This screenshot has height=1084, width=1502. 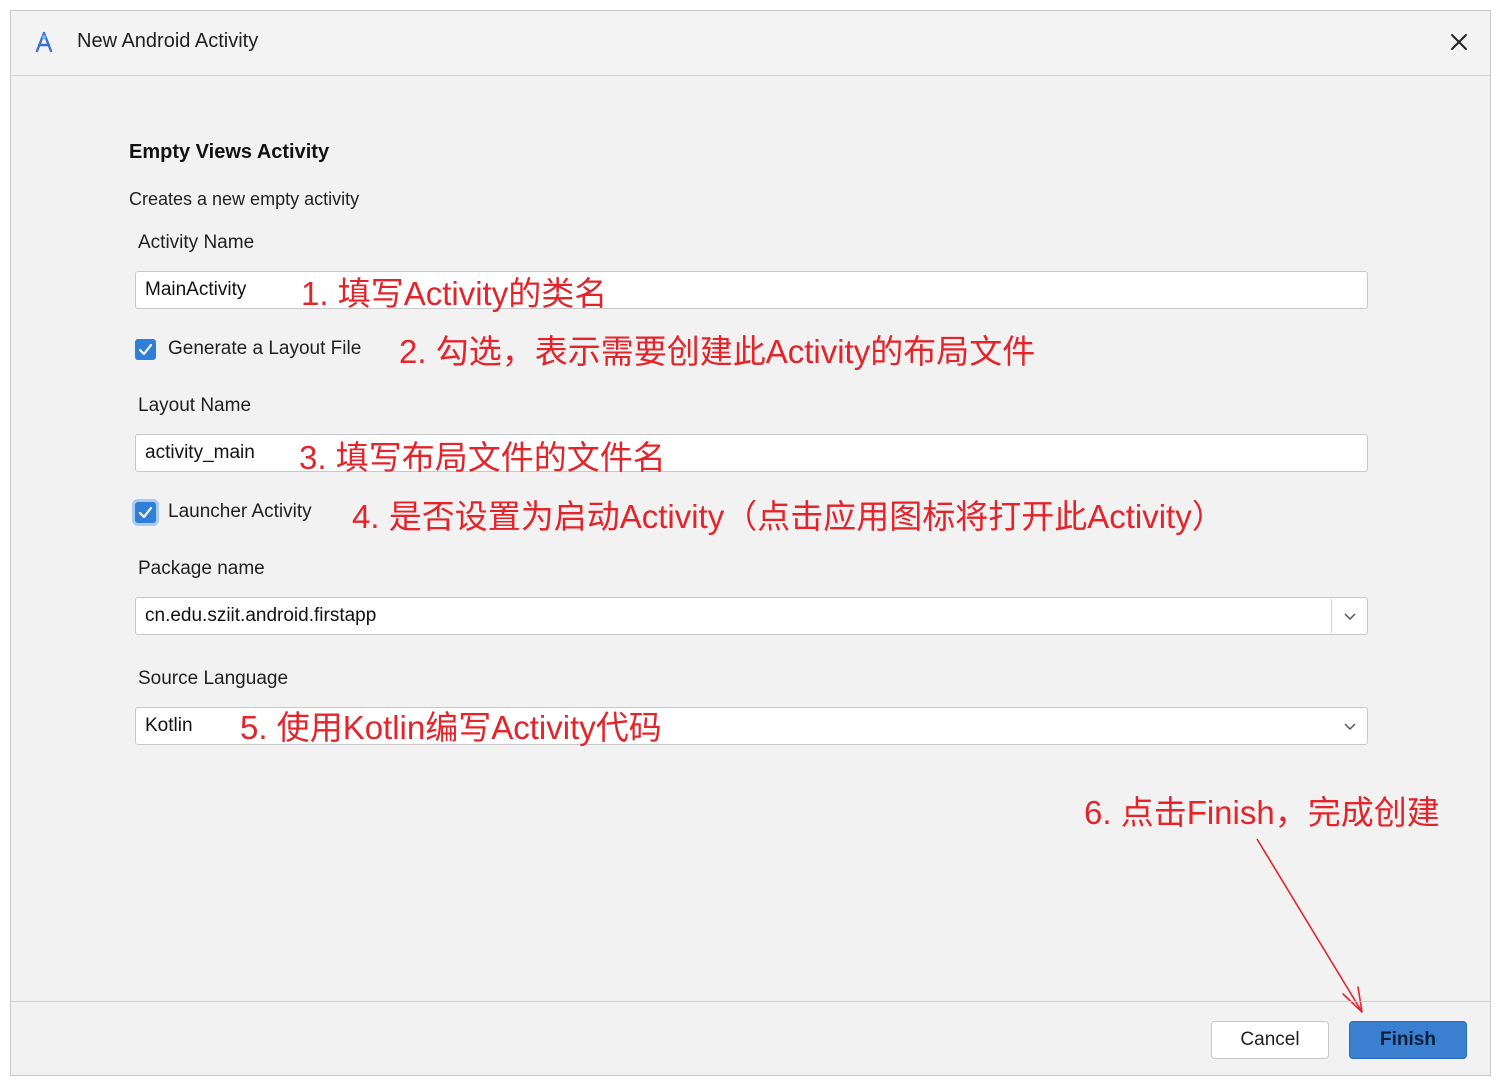 What do you see at coordinates (1408, 1040) in the screenshot?
I see `finish-button: Finish` at bounding box center [1408, 1040].